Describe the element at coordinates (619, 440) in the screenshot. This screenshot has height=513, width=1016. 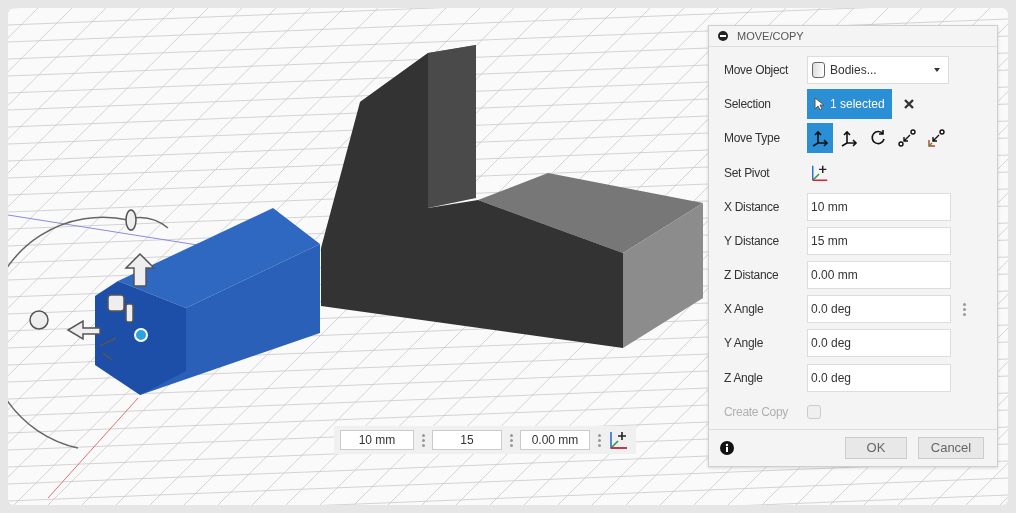
I see `pivot-axes-icon` at that location.